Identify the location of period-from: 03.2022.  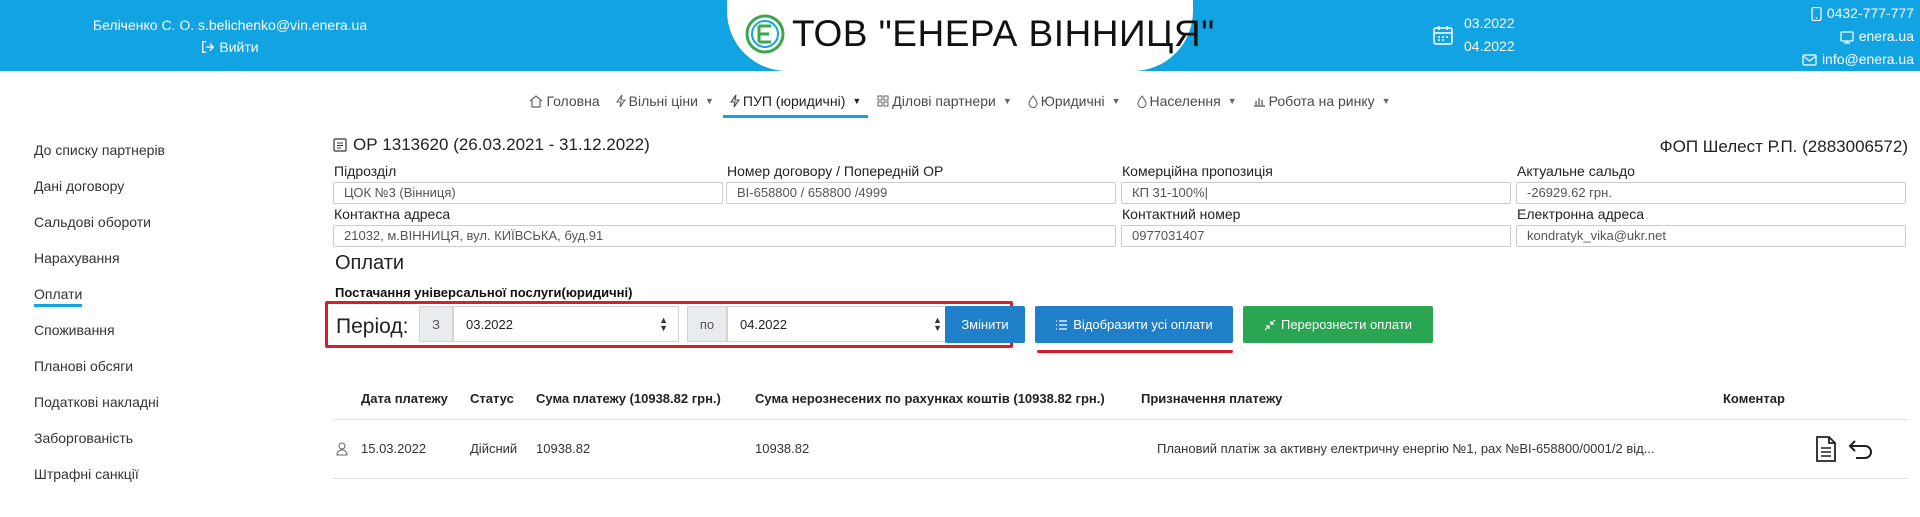
(1489, 23).